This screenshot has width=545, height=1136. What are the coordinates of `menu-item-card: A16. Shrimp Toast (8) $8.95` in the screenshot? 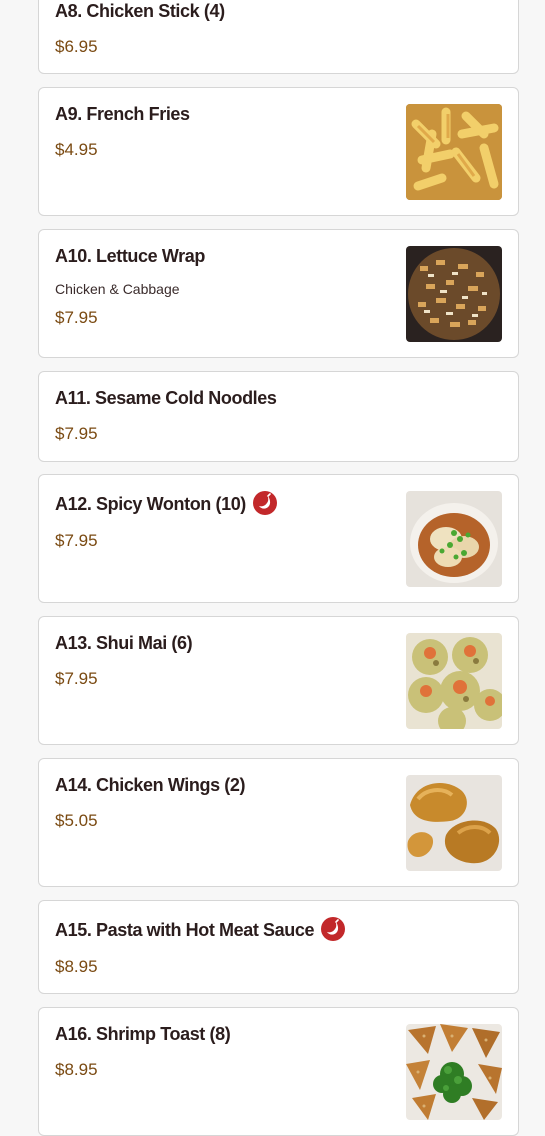 It's located at (278, 1071).